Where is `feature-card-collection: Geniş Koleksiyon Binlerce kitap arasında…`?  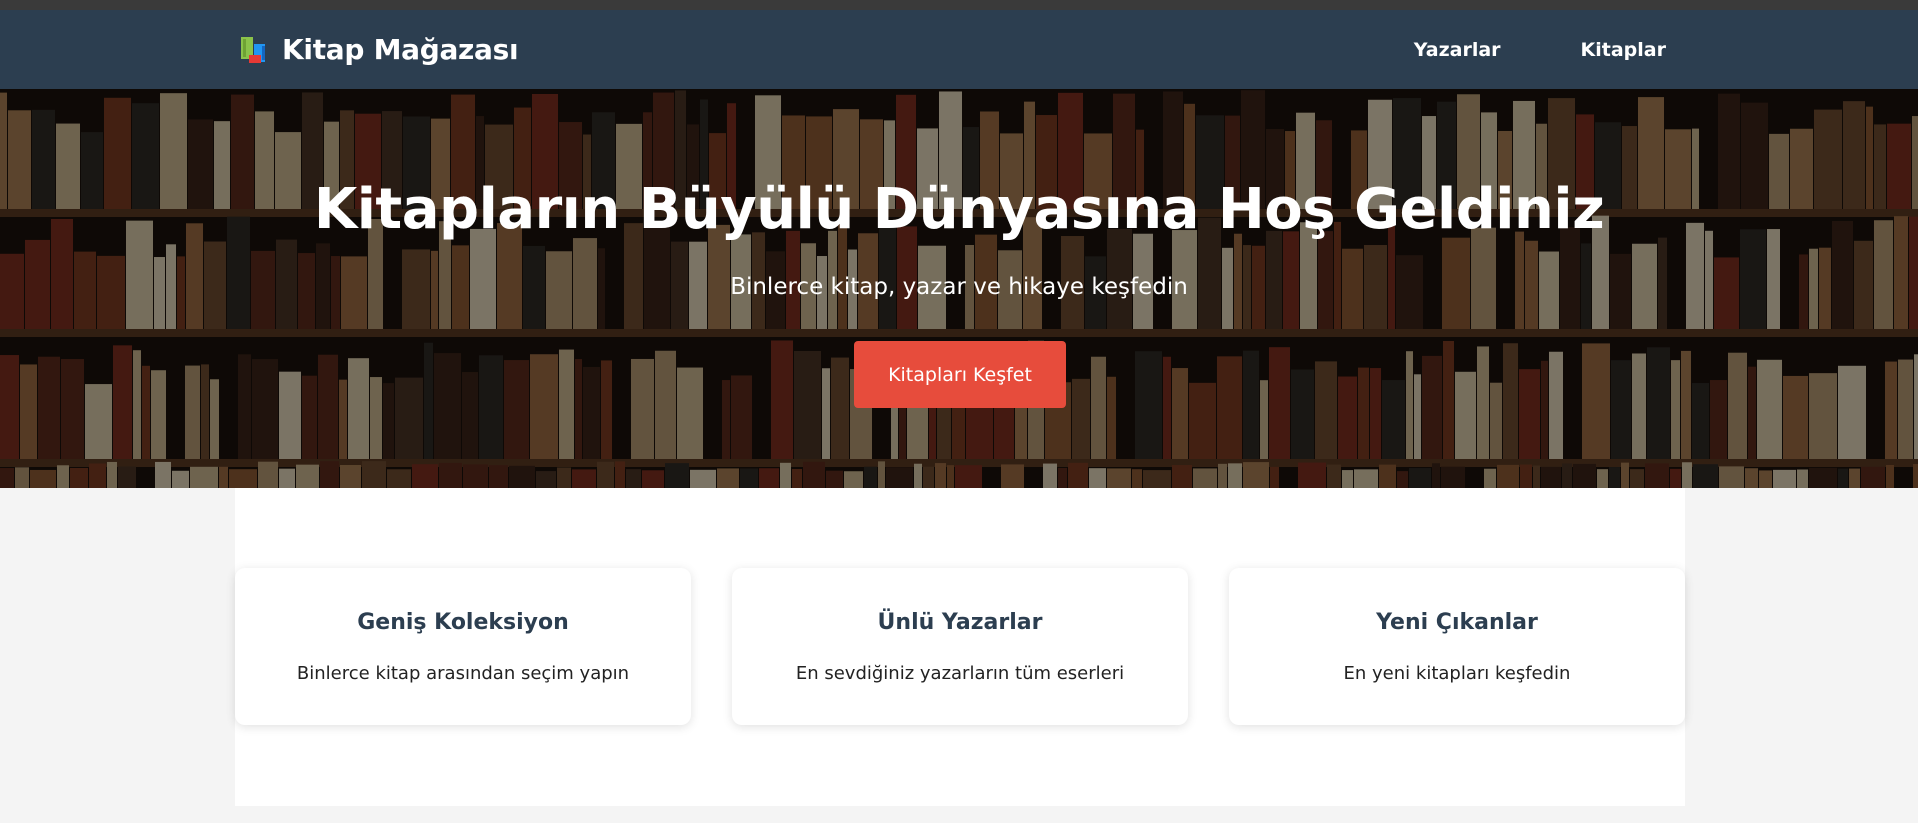 feature-card-collection: Geniş Koleksiyon Binlerce kitap arasında… is located at coordinates (463, 646).